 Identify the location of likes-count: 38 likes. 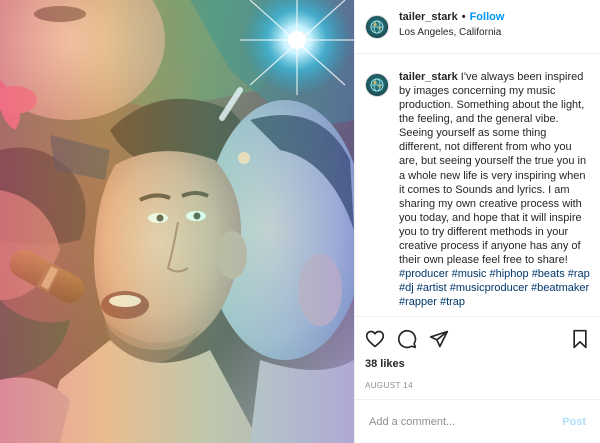
(477, 361).